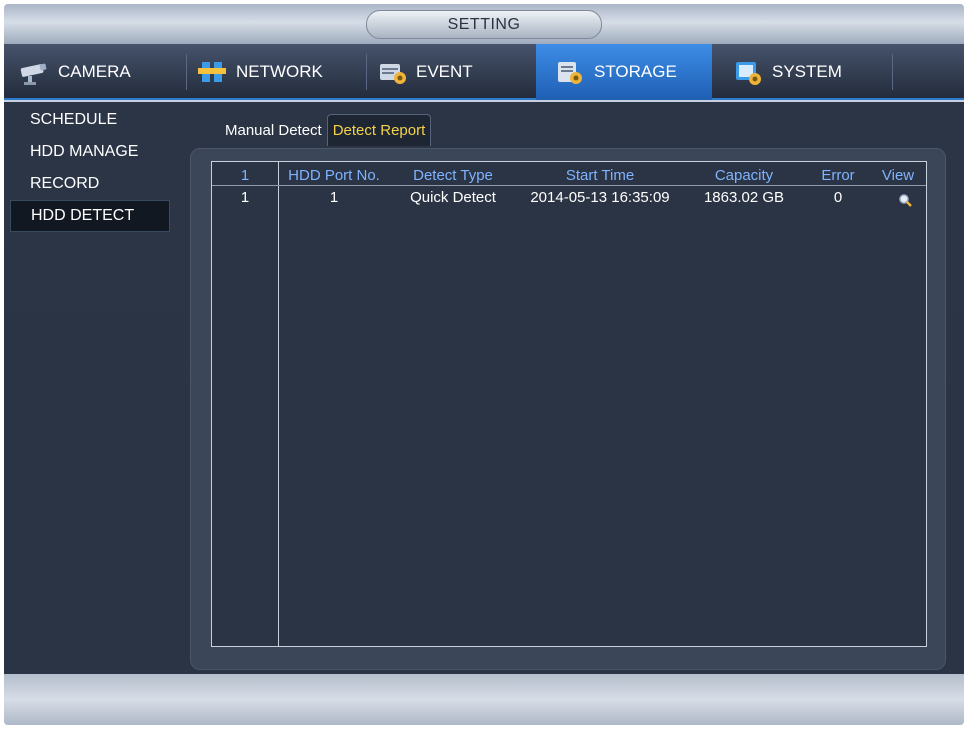 Image resolution: width=968 pixels, height=729 pixels. I want to click on network-icon, so click(212, 72).